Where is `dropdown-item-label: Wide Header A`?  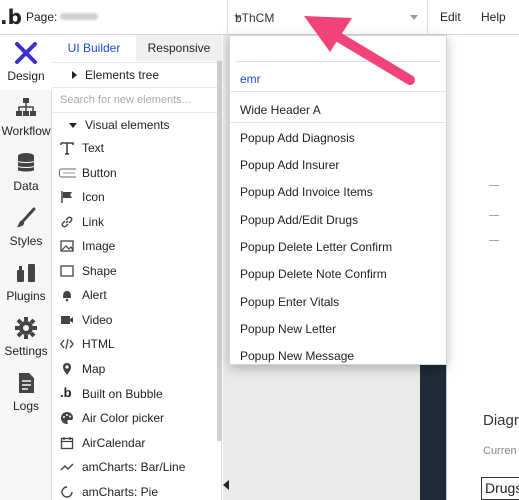 dropdown-item-label: Wide Header A is located at coordinates (280, 110).